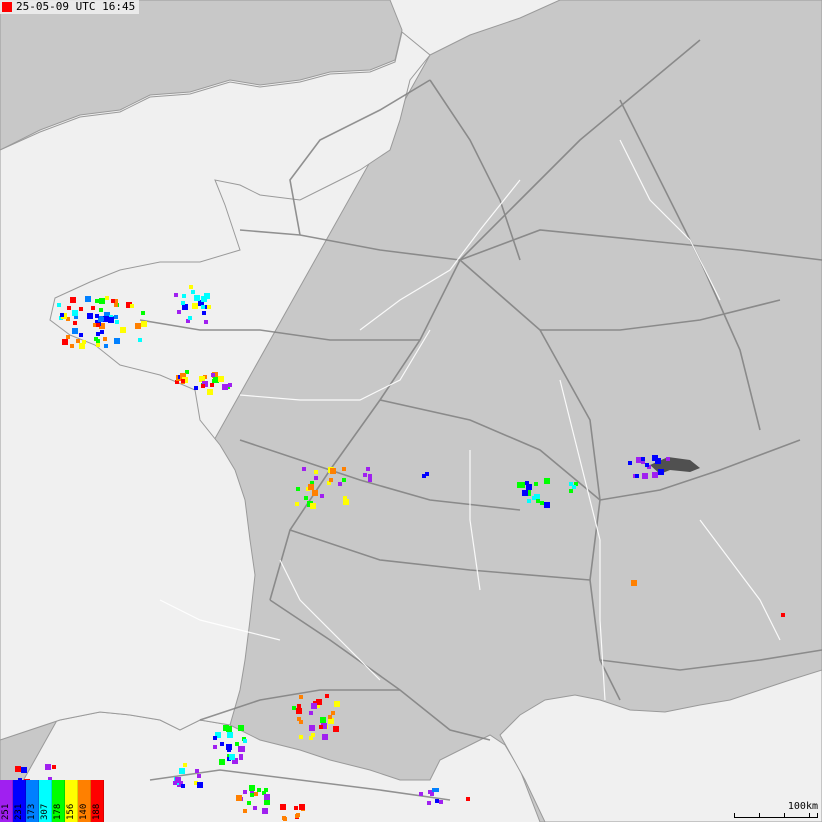 The height and width of the screenshot is (822, 822). What do you see at coordinates (32, 811) in the screenshot?
I see `legend-label: 173` at bounding box center [32, 811].